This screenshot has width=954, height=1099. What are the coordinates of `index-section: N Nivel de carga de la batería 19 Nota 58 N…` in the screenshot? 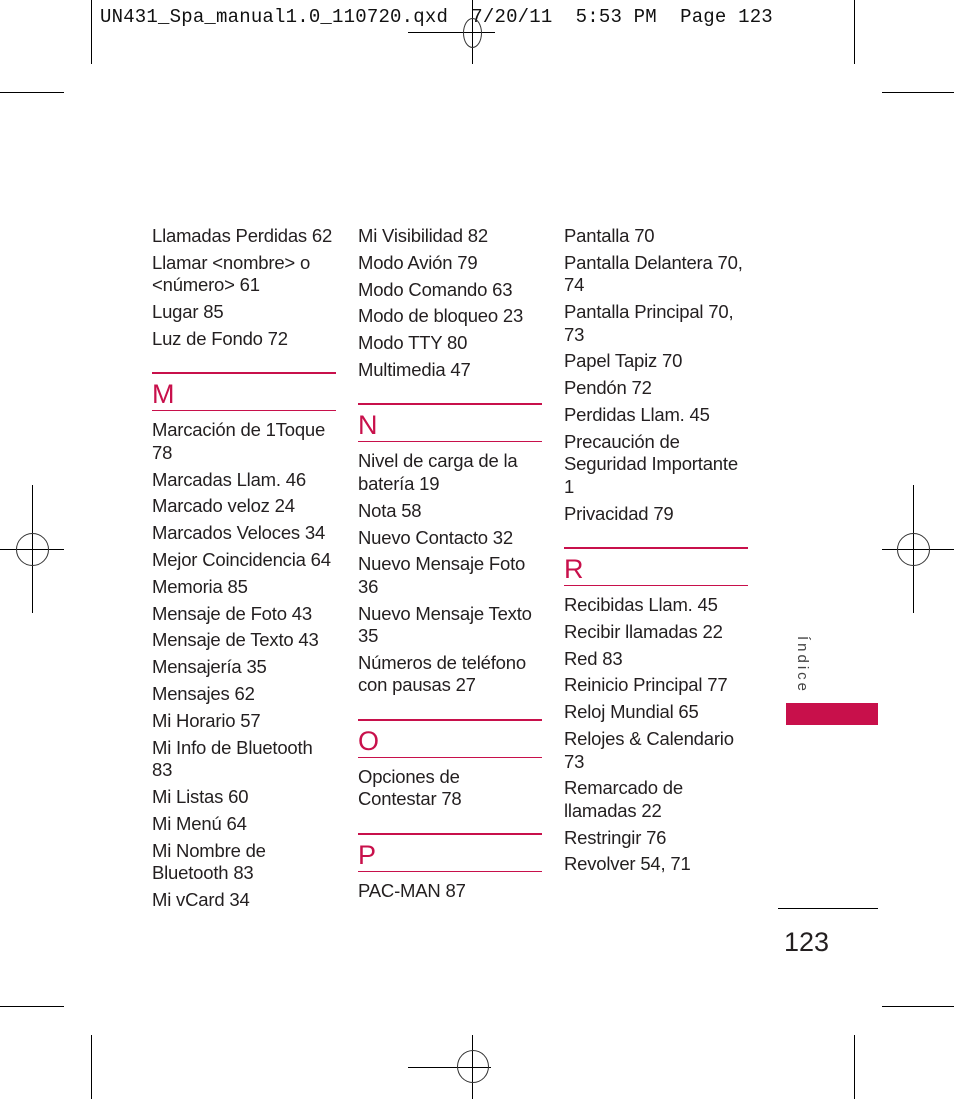 It's located at (450, 549).